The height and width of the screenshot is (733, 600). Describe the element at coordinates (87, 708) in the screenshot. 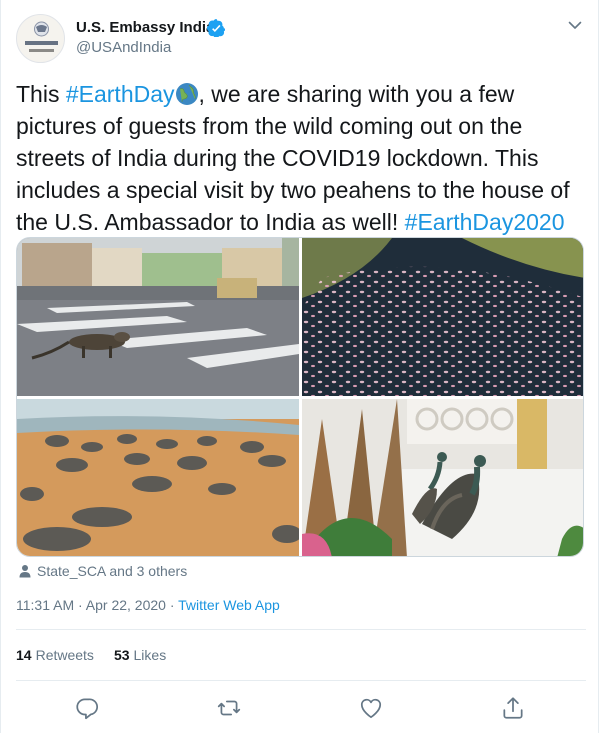

I see `reply-icon` at that location.